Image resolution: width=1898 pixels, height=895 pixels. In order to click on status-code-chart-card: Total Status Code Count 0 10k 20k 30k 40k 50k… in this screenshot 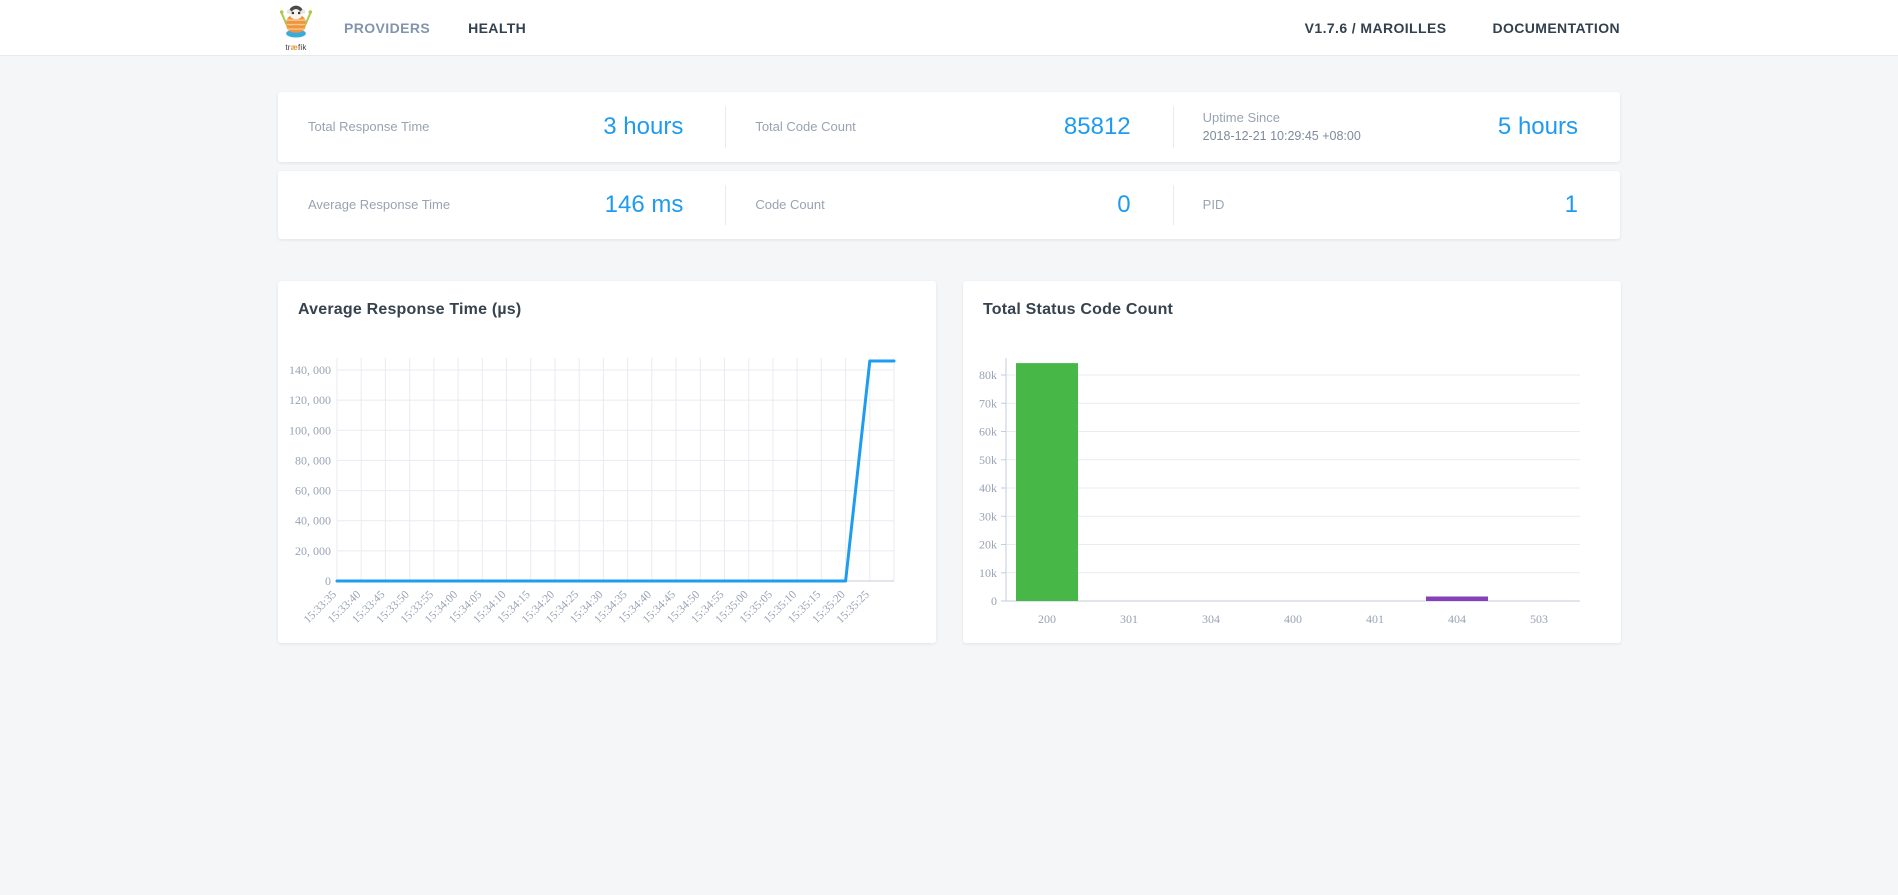, I will do `click(1292, 462)`.